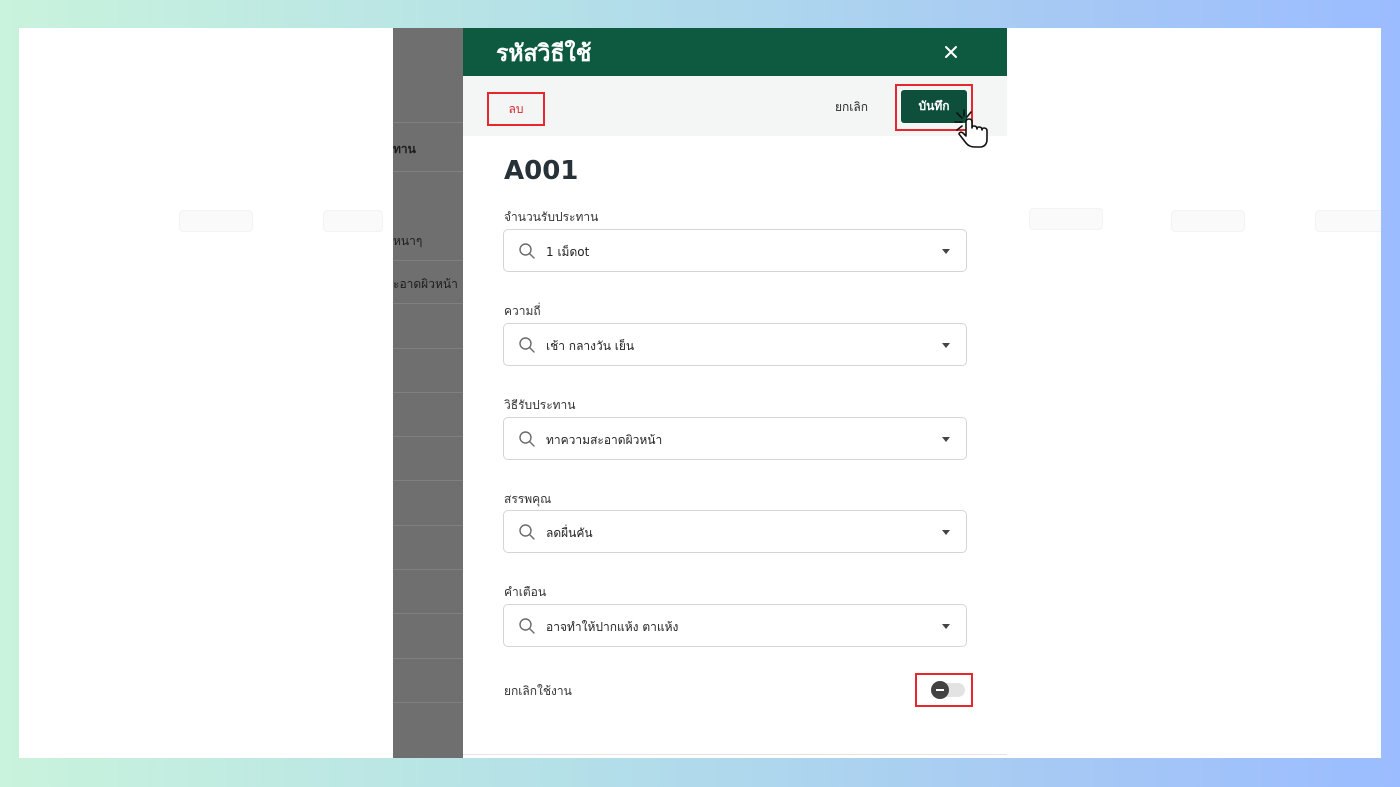  Describe the element at coordinates (735, 625) in the screenshot. I see `warning-select: อาจทำให้ปากแห้ง ตาแห้ง` at that location.